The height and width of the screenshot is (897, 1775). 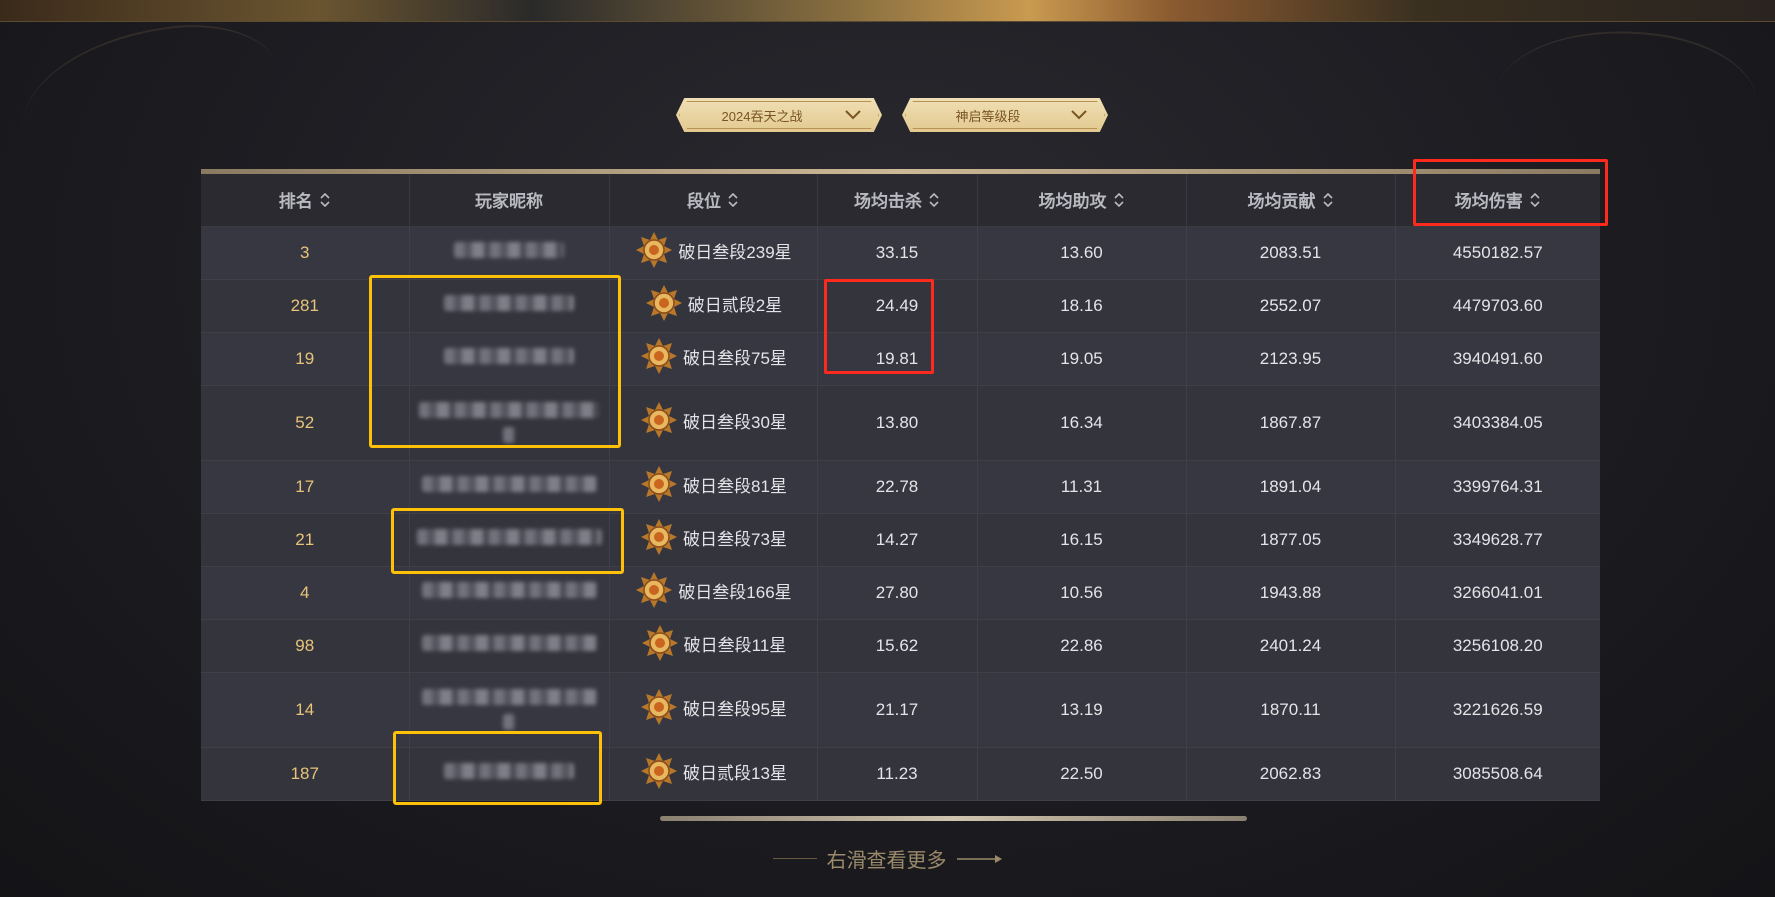 What do you see at coordinates (305, 200) in the screenshot?
I see `col-header-rank: 排名` at bounding box center [305, 200].